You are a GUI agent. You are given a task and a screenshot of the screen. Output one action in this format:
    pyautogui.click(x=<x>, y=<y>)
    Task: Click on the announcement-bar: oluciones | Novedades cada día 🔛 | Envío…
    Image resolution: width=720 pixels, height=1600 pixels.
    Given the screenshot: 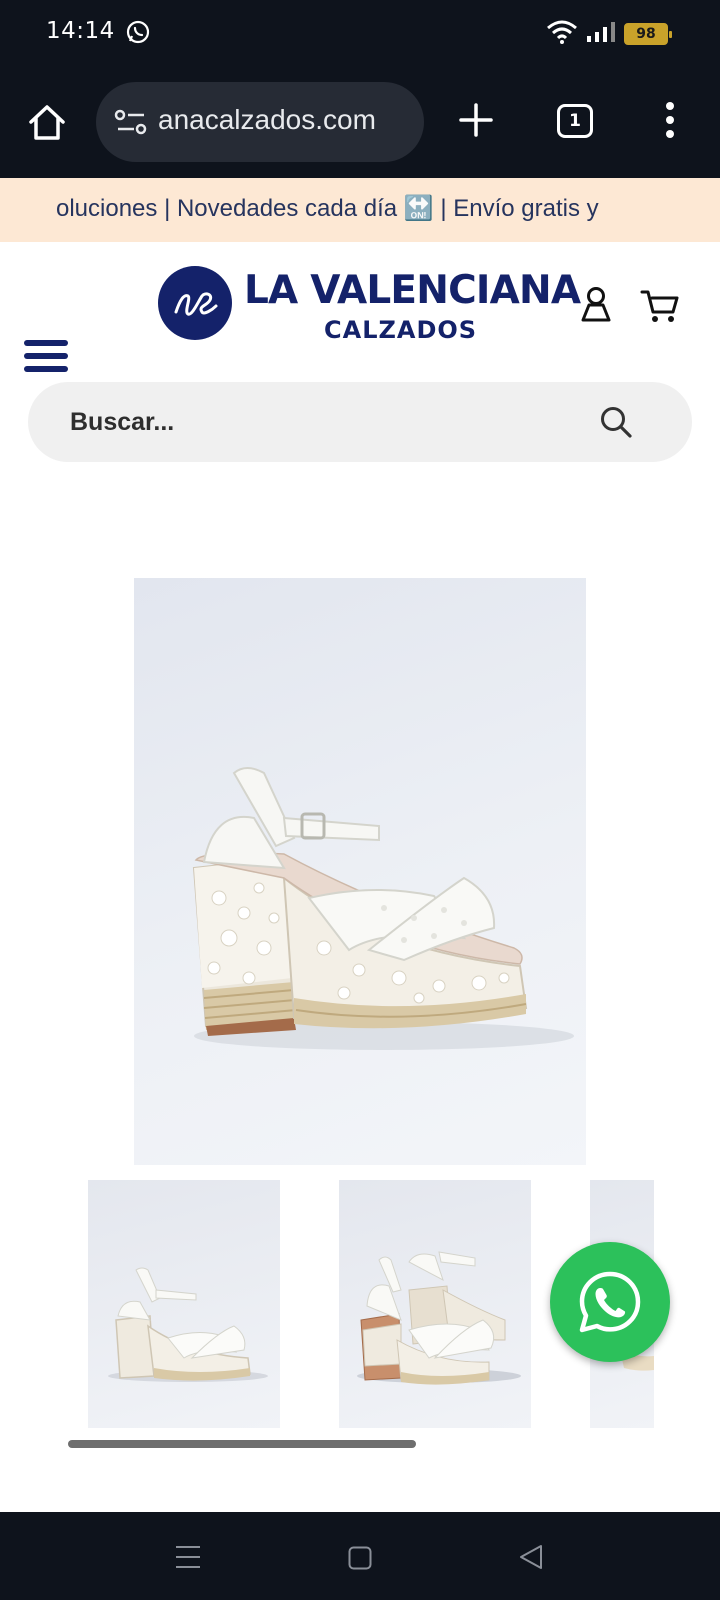 What is the action you would take?
    pyautogui.click(x=360, y=210)
    